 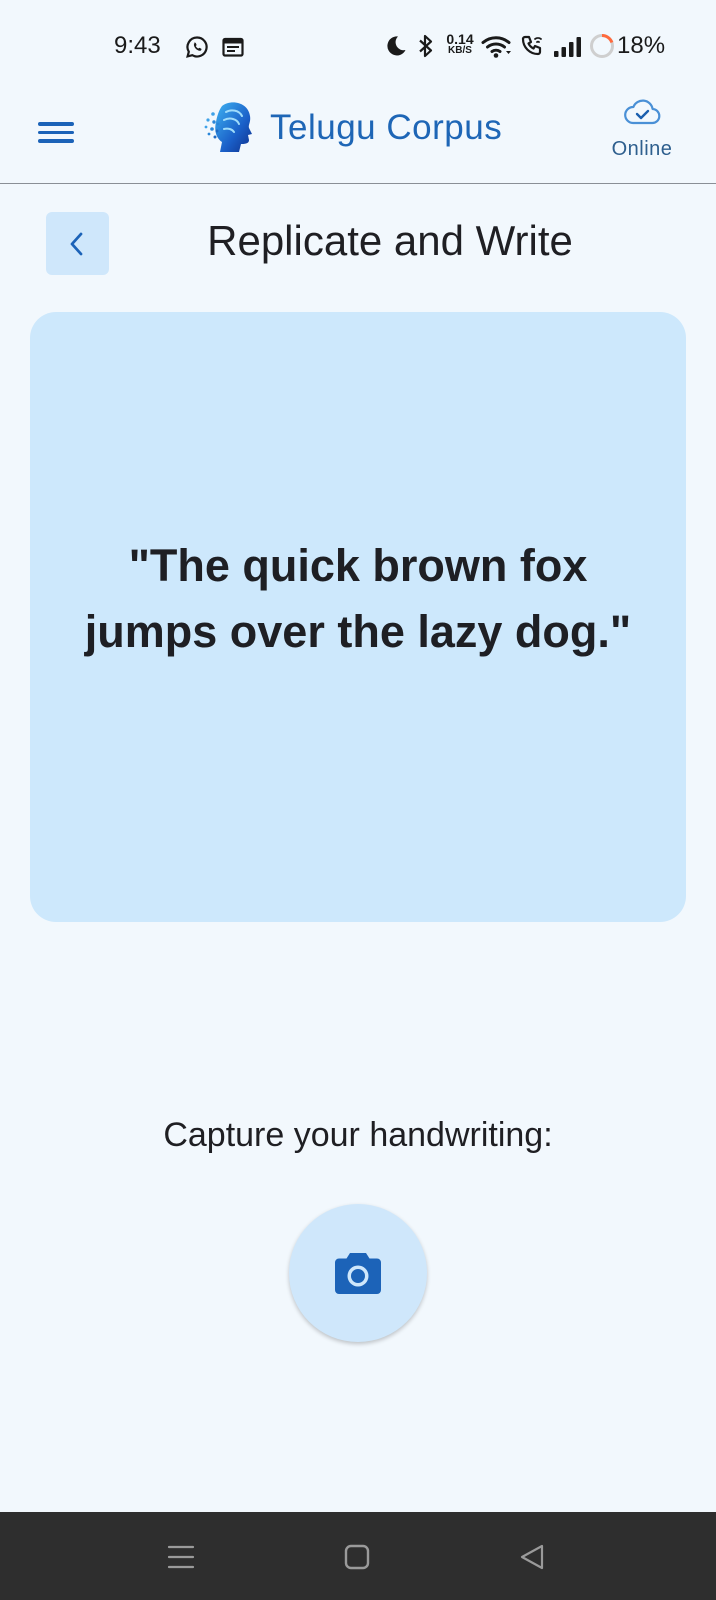 I want to click on app-title: Telugu Corpus, so click(x=386, y=127).